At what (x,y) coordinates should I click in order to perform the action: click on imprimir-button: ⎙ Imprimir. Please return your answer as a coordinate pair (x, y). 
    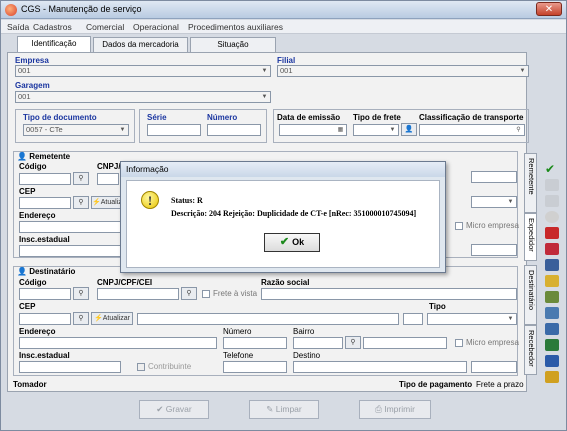
    Looking at the image, I should click on (395, 409).